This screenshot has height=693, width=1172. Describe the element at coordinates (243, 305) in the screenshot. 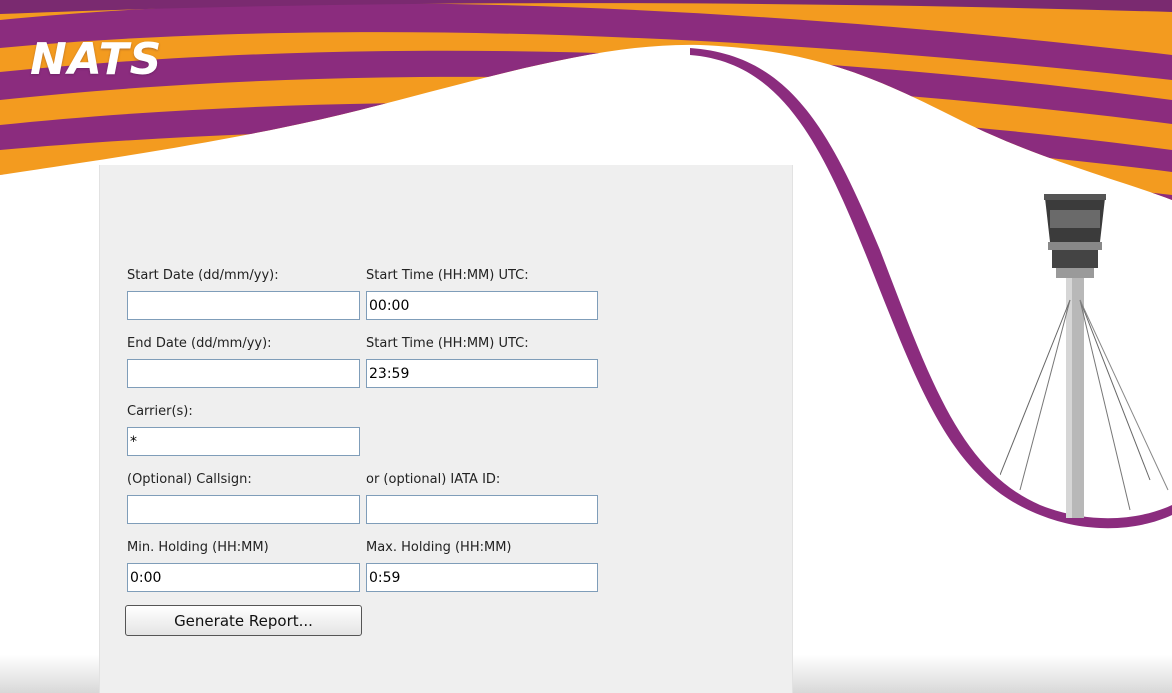

I see `start-date-input` at that location.